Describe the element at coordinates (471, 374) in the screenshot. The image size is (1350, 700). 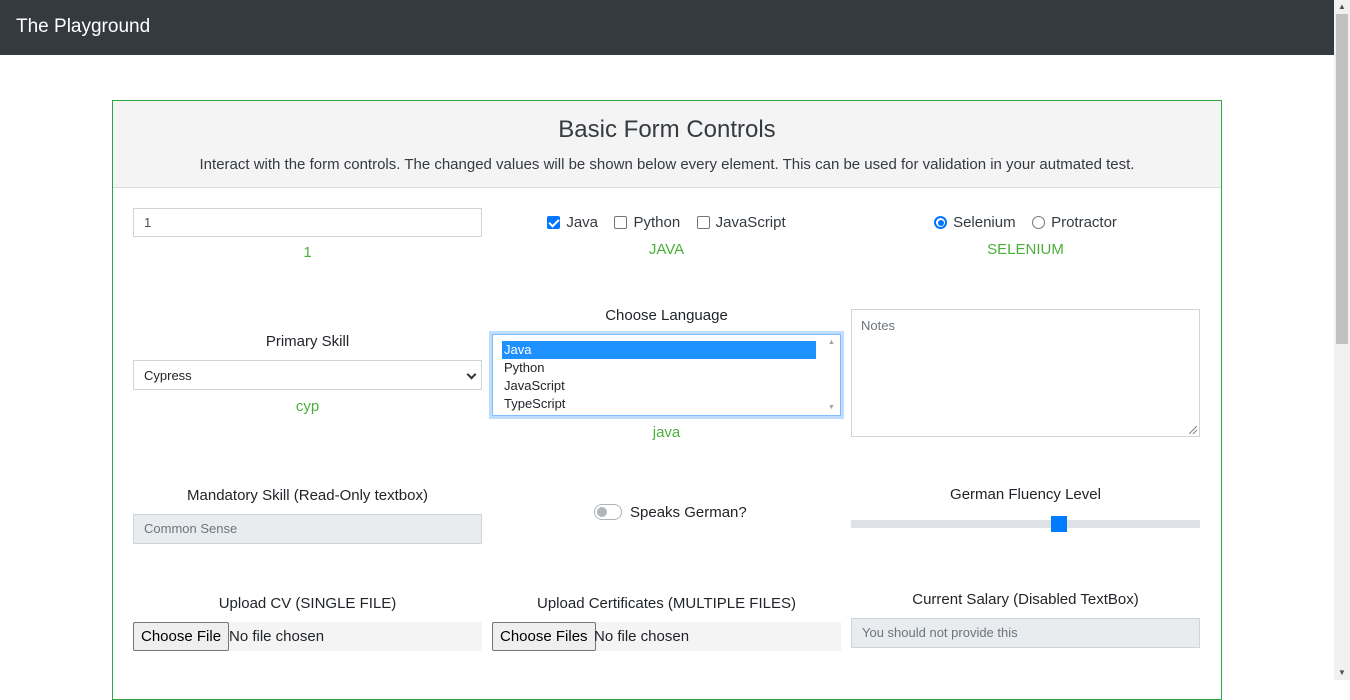
I see `chevron-down-icon` at that location.